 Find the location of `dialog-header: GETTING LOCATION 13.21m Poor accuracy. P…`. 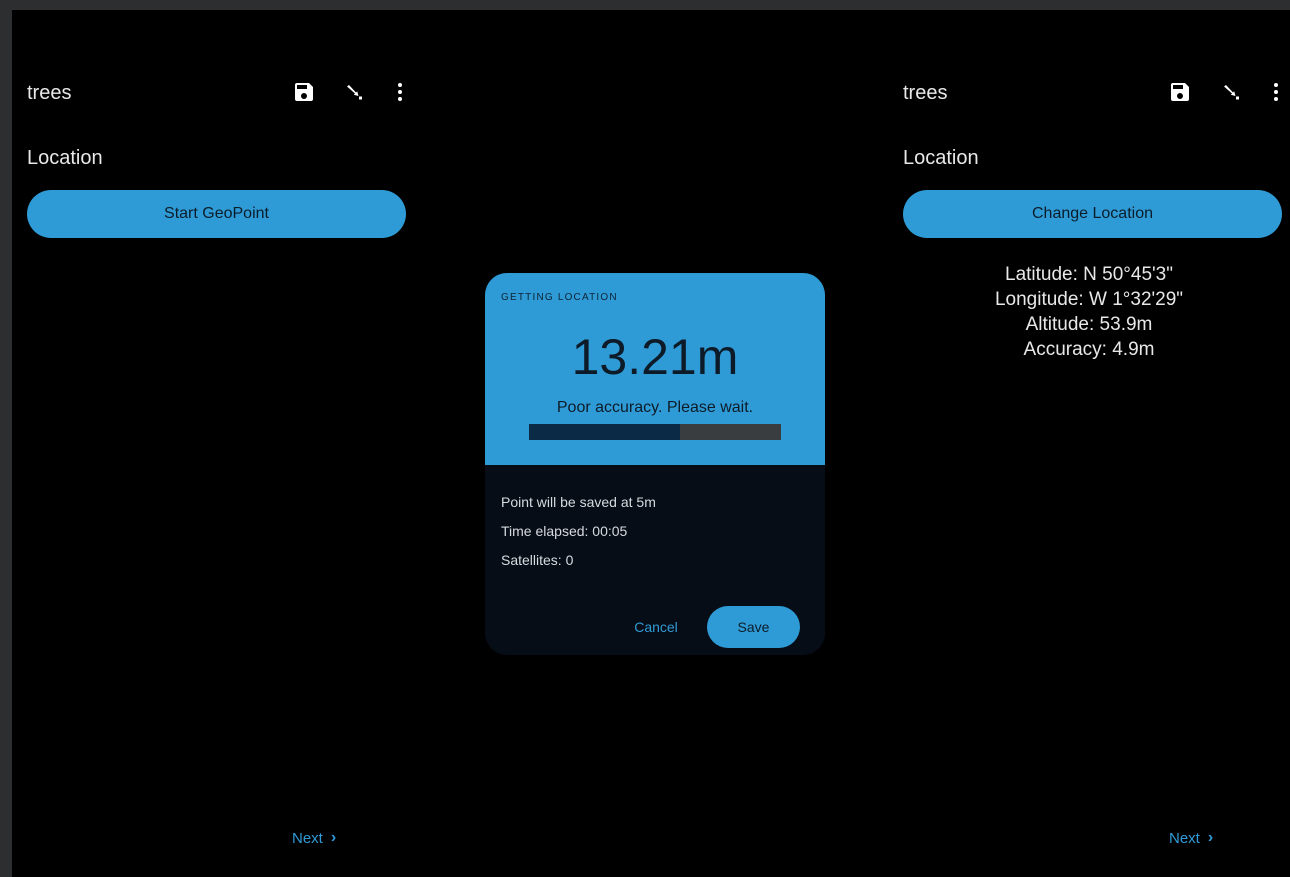

dialog-header: GETTING LOCATION 13.21m Poor accuracy. P… is located at coordinates (655, 369).